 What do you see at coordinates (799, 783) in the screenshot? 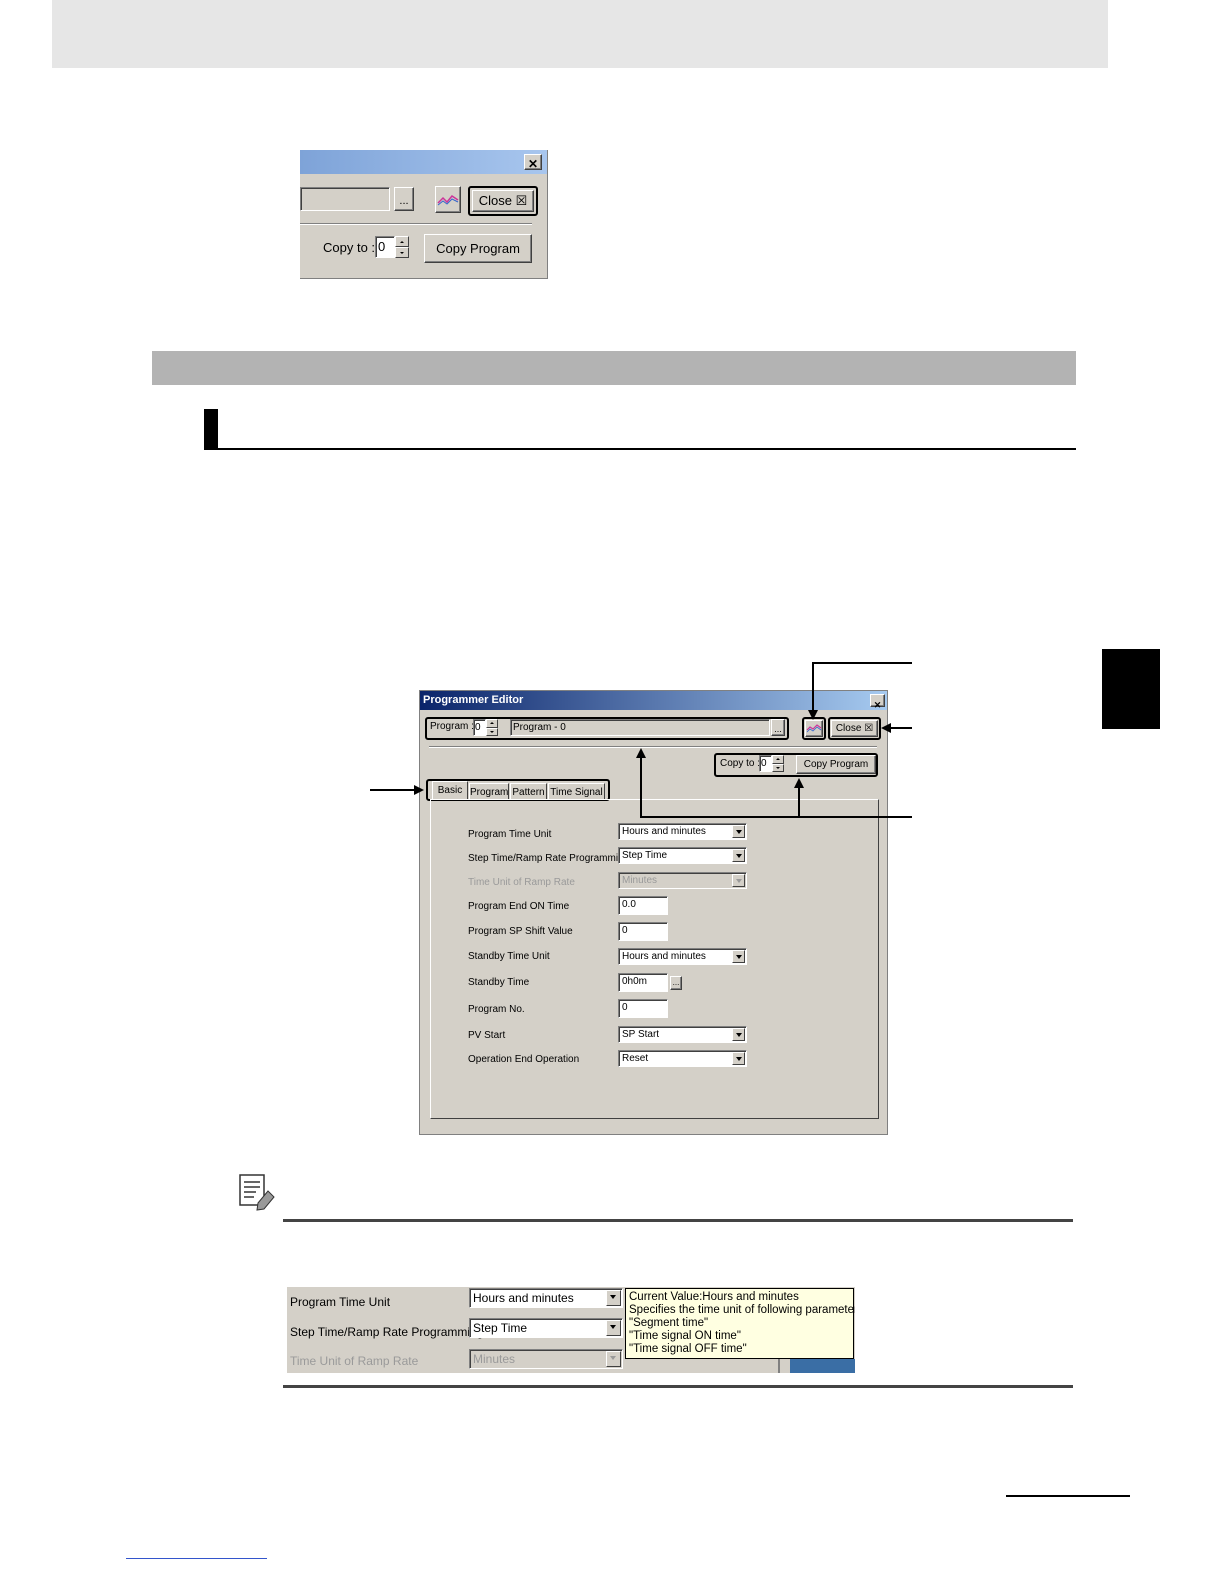
I see `arrow-to-copy-row` at bounding box center [799, 783].